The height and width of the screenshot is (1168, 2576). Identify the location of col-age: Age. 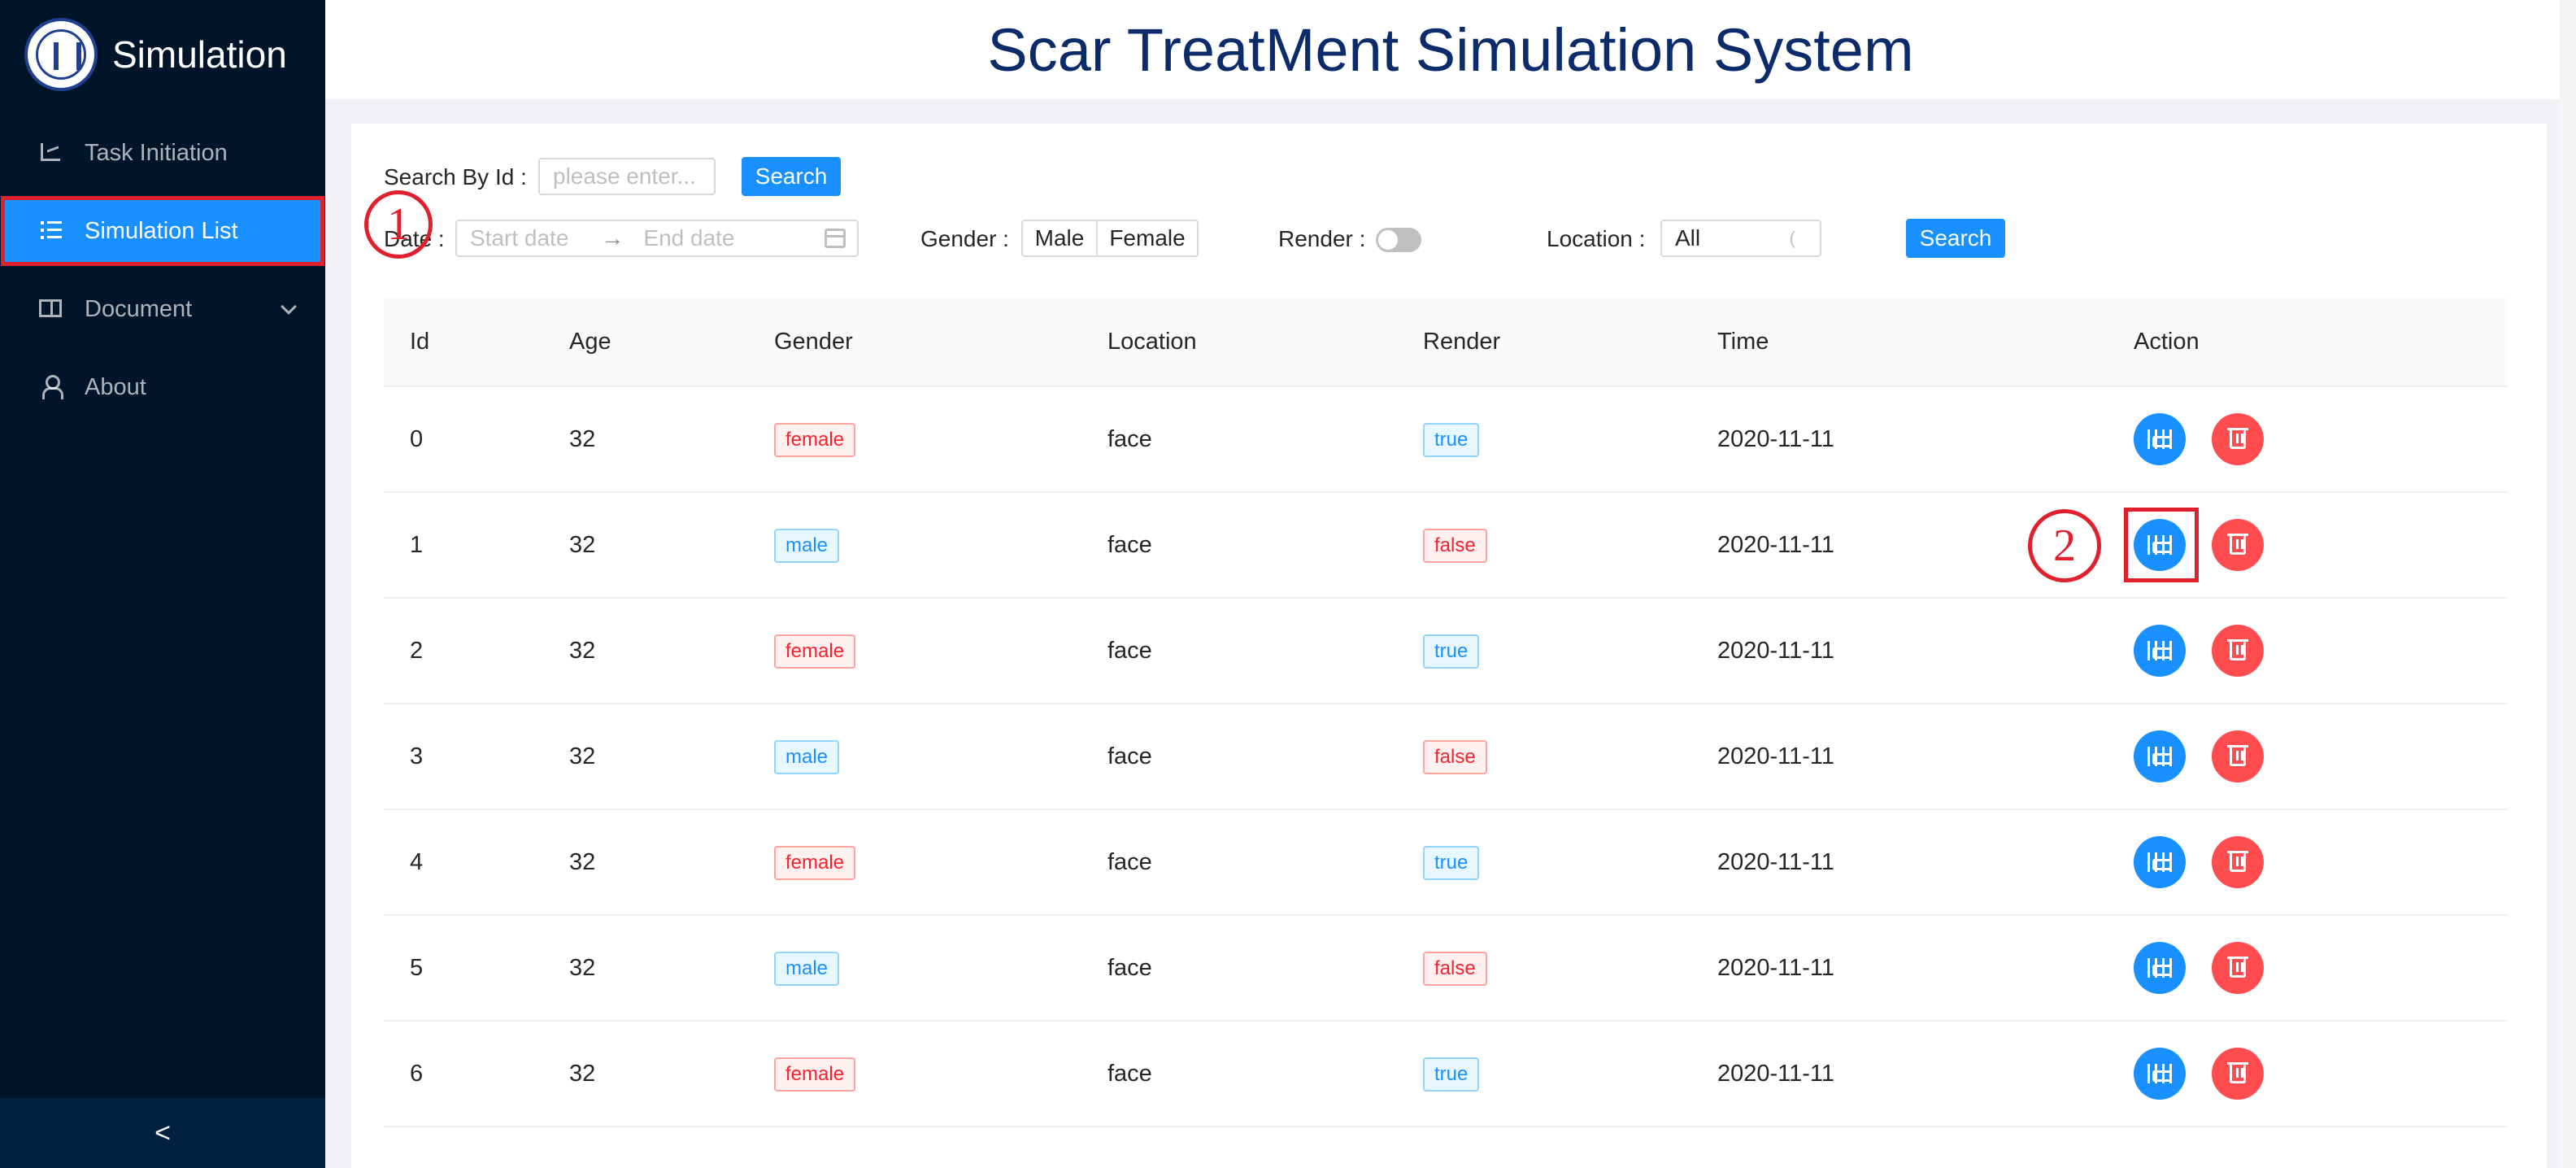
(590, 342).